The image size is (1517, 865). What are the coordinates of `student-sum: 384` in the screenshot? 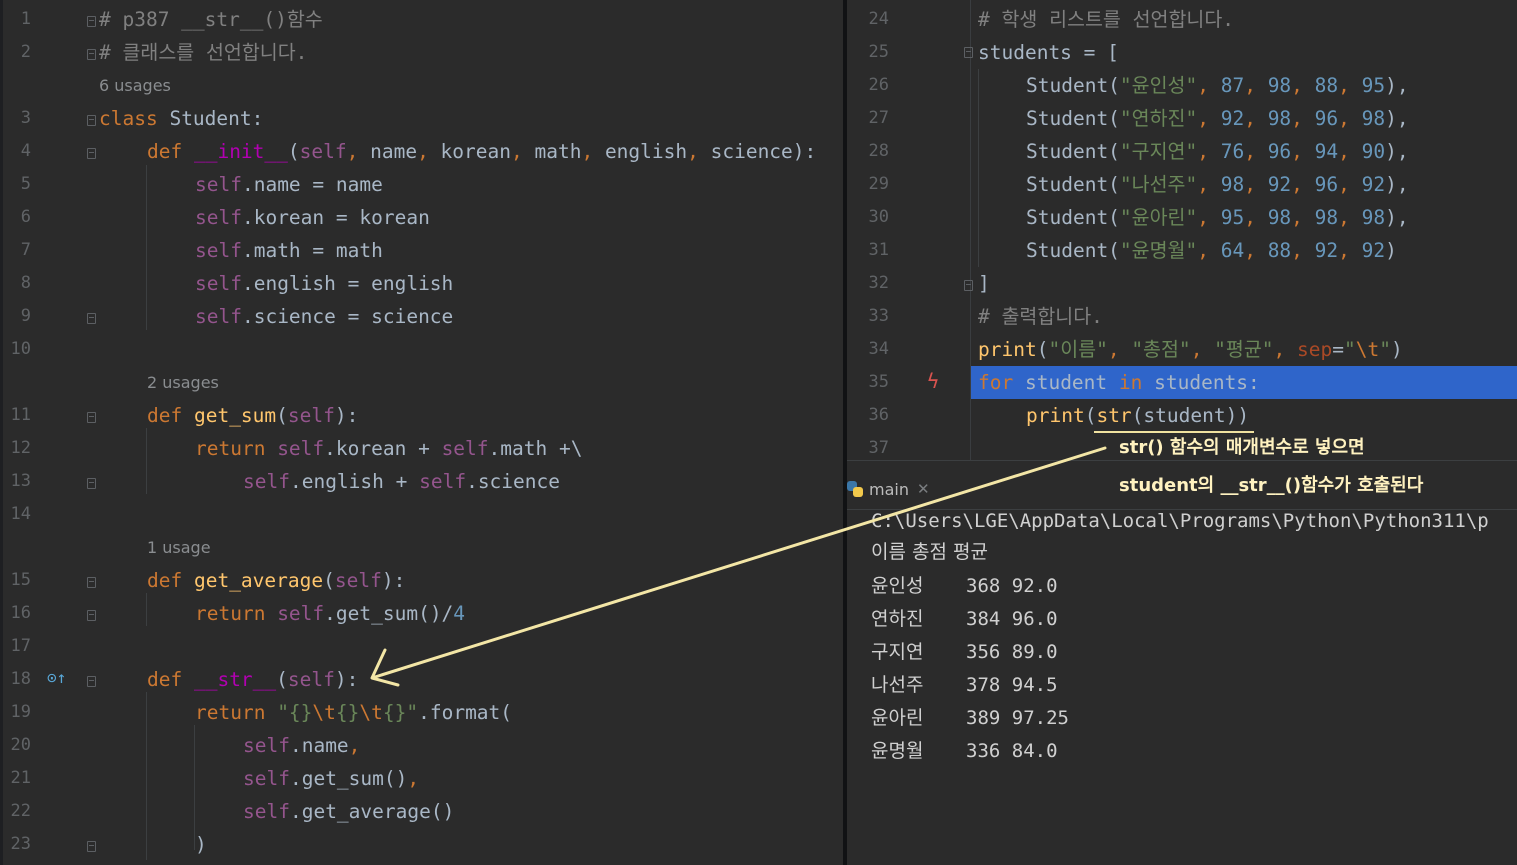 It's located at (983, 619).